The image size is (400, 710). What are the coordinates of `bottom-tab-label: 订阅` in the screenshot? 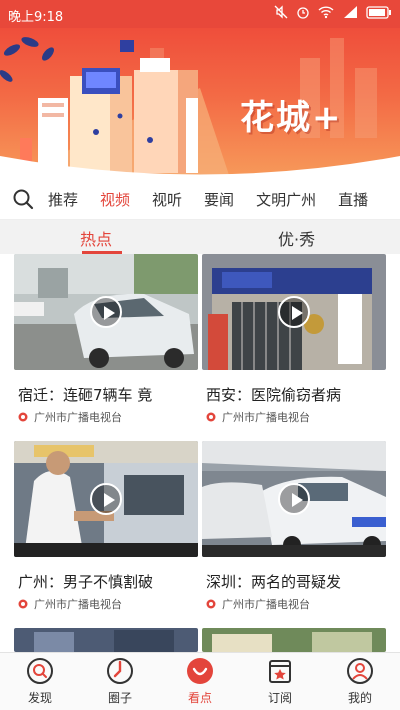 It's located at (279, 698).